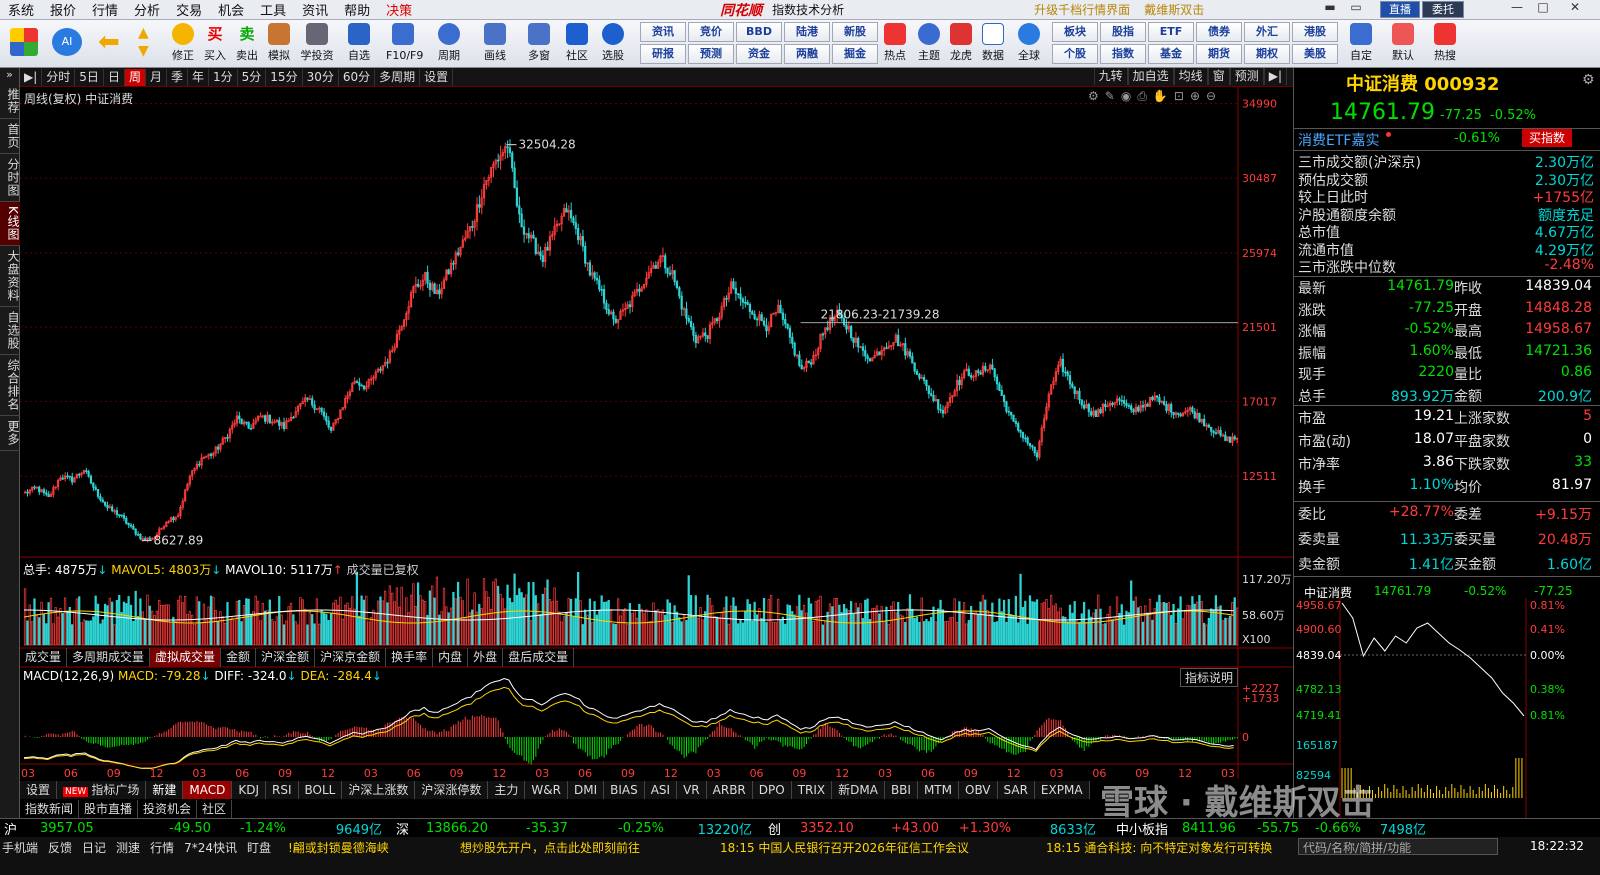 The image size is (1600, 875). I want to click on side-tab-kline: K线图, so click(10, 224).